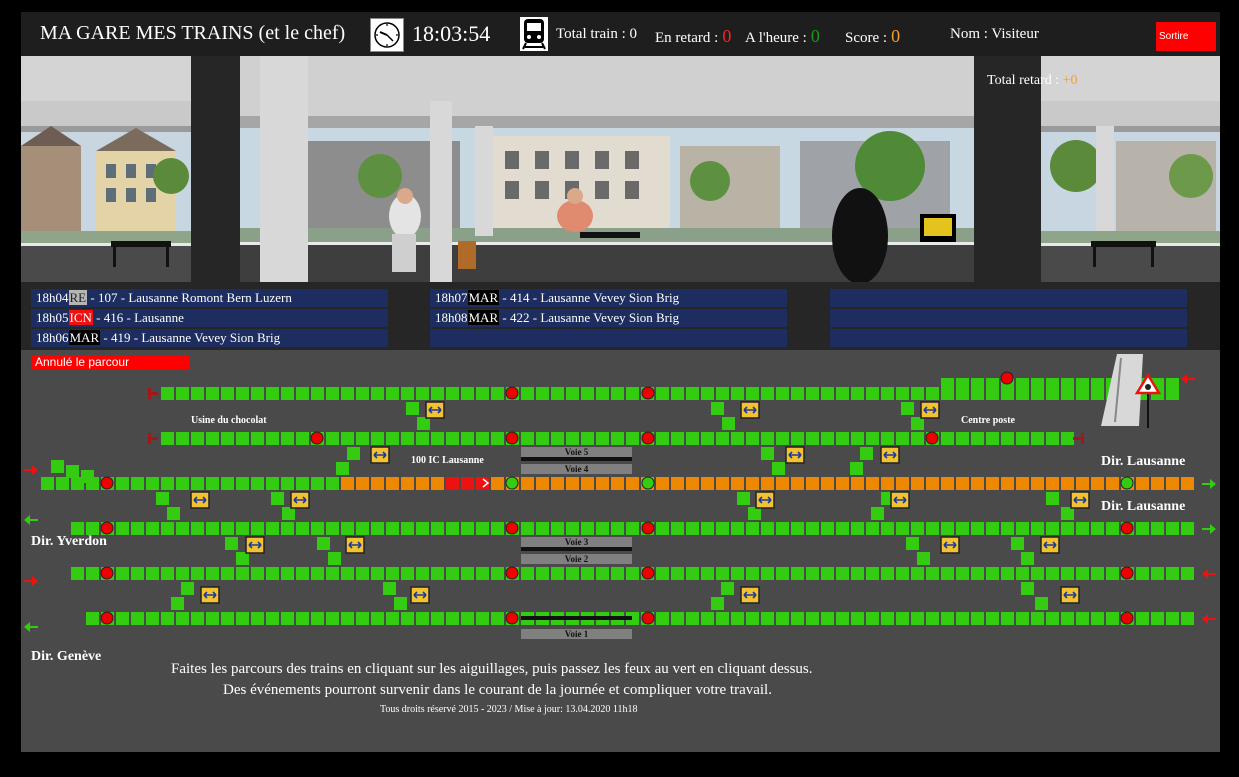 This screenshot has width=1239, height=777. I want to click on departure-row: 18h05ICN - 416 - Lausanne, so click(209, 318).